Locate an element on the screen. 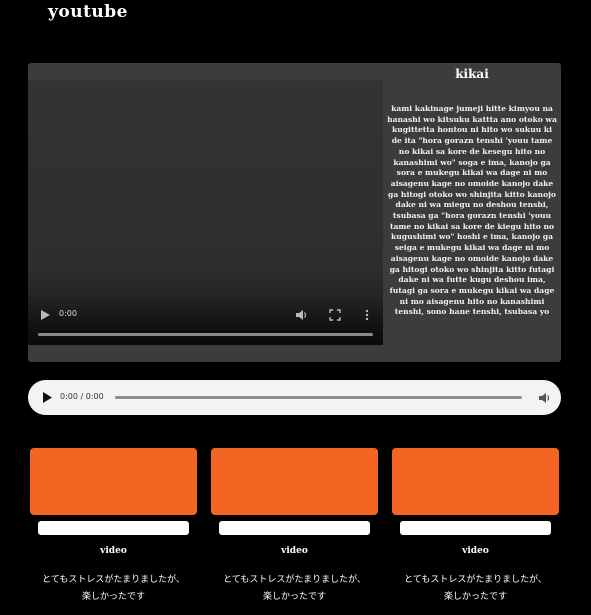 The height and width of the screenshot is (615, 591). audio-progress-bar is located at coordinates (318, 397).